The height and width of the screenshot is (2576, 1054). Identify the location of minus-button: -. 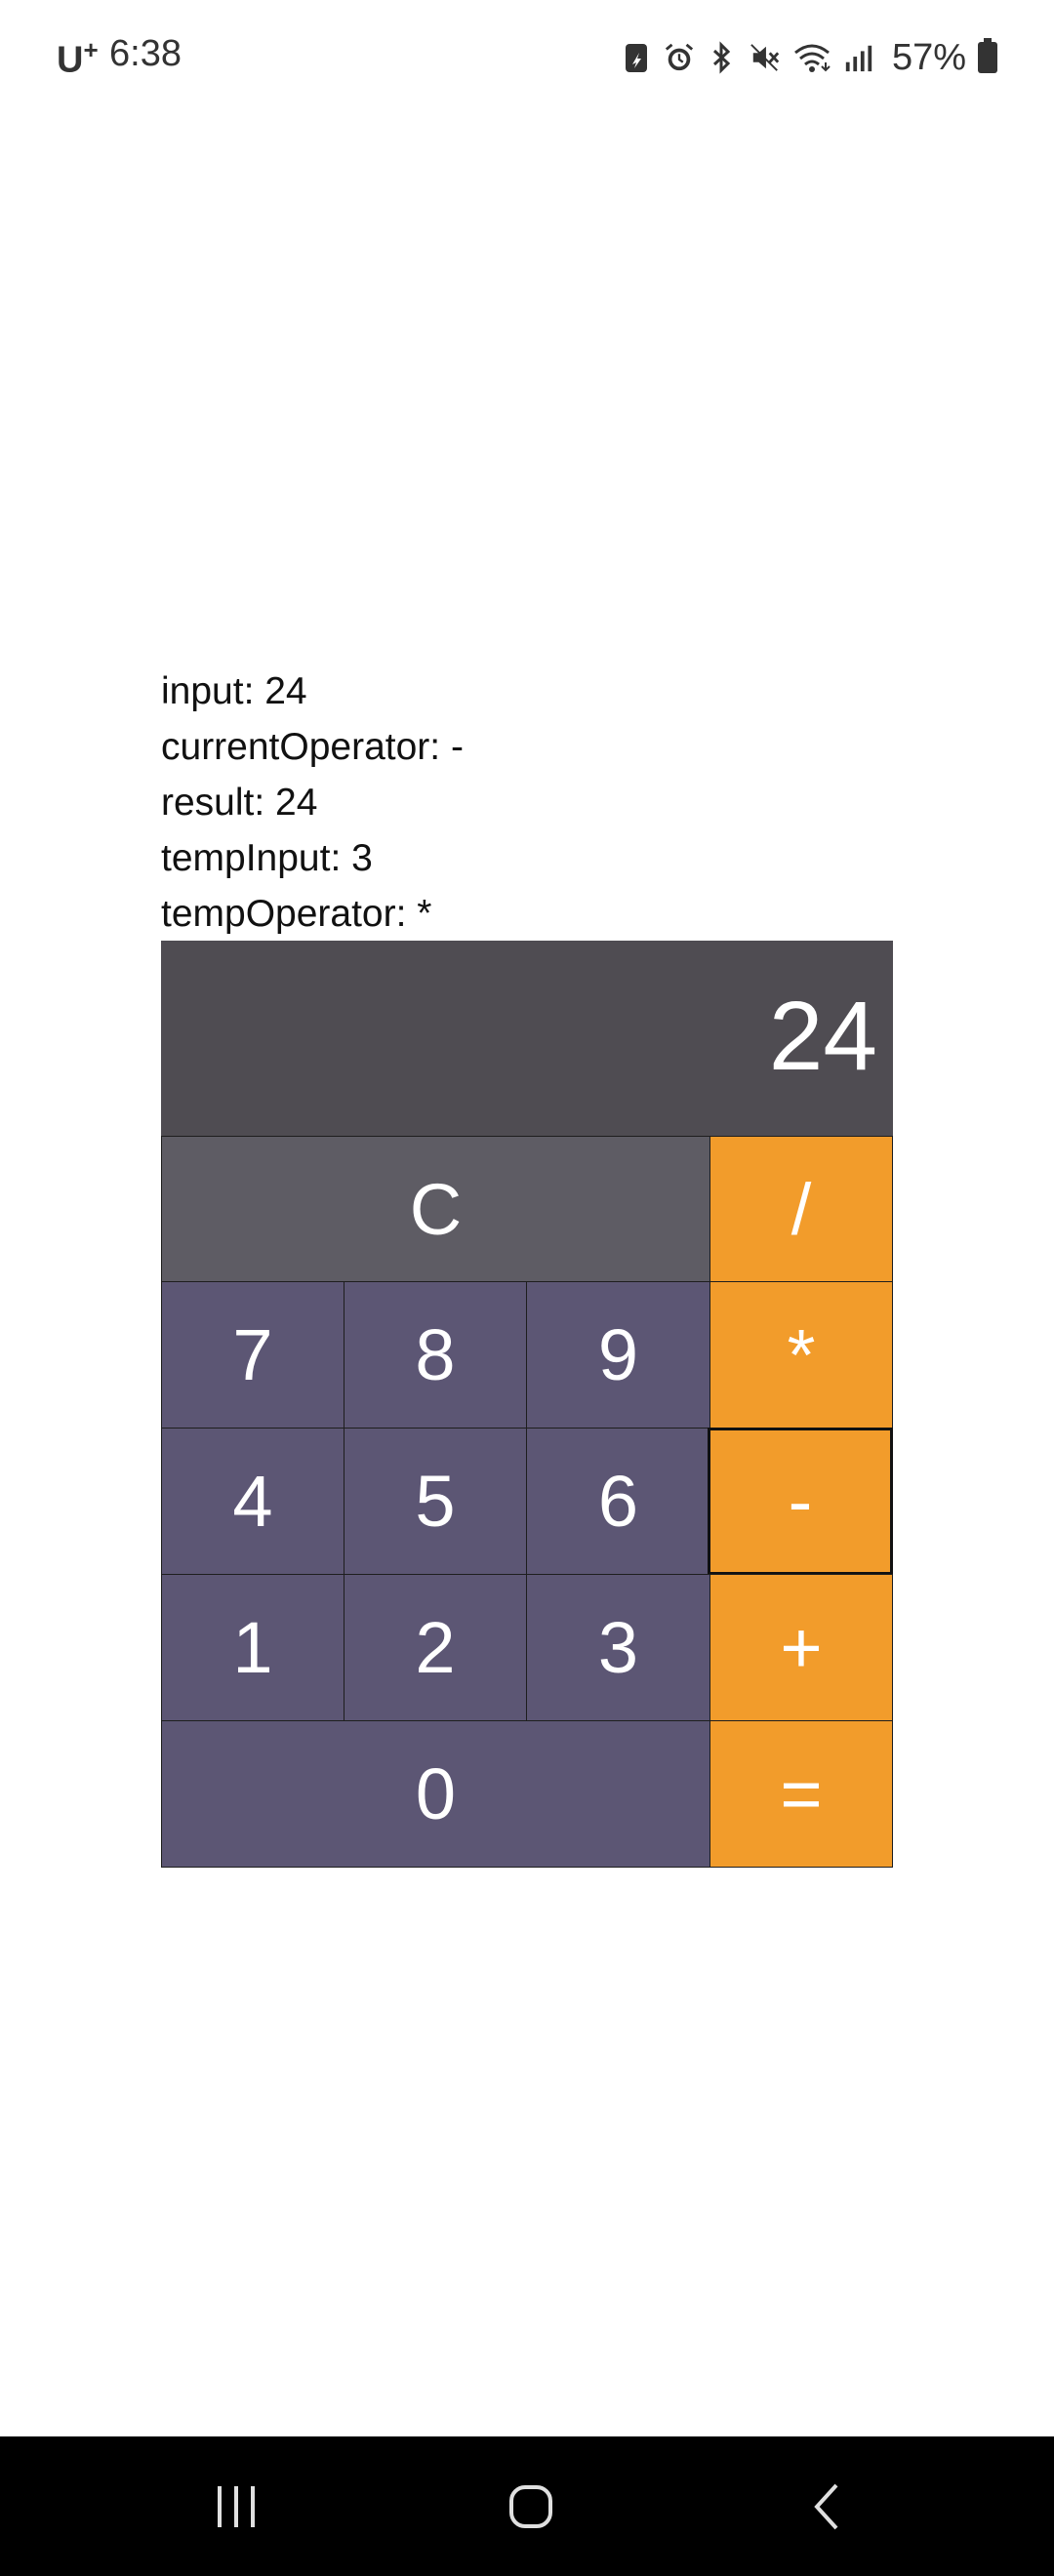
(800, 1501).